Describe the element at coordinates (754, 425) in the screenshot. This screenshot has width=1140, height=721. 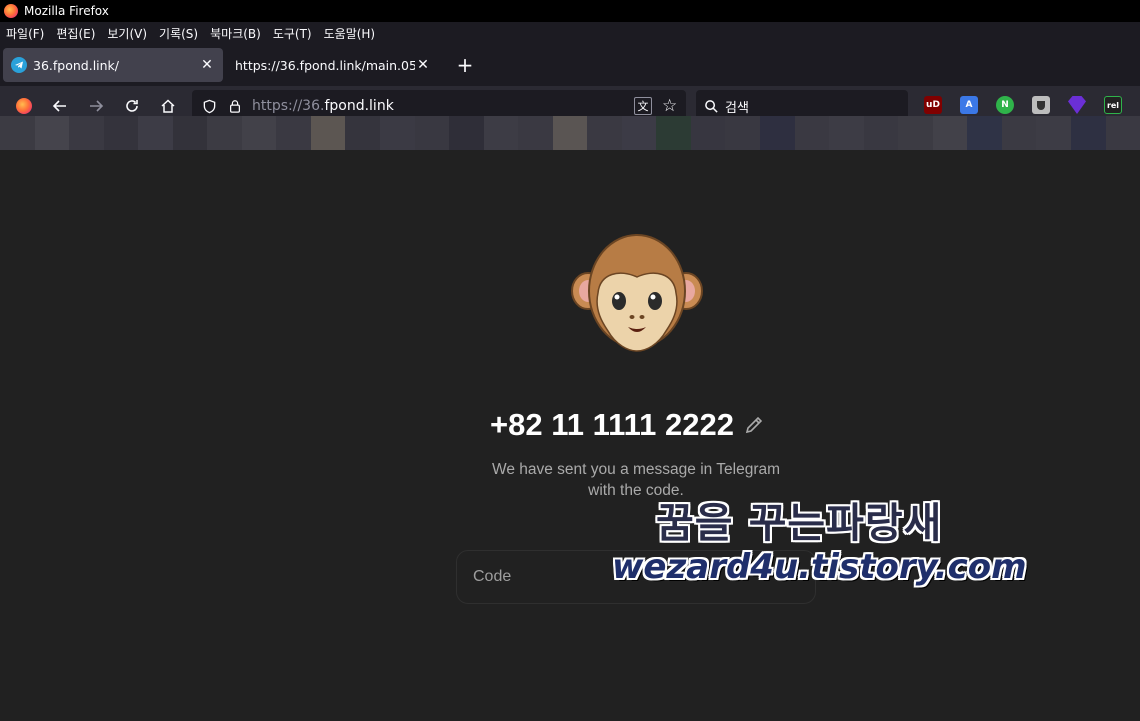
I see `edit-pencil-icon` at that location.